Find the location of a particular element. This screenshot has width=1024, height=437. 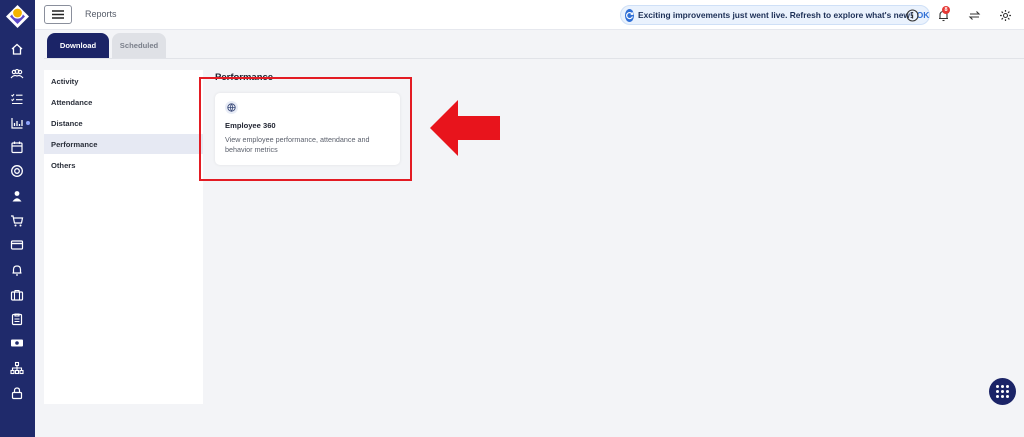

person-icon is located at coordinates (17, 196).